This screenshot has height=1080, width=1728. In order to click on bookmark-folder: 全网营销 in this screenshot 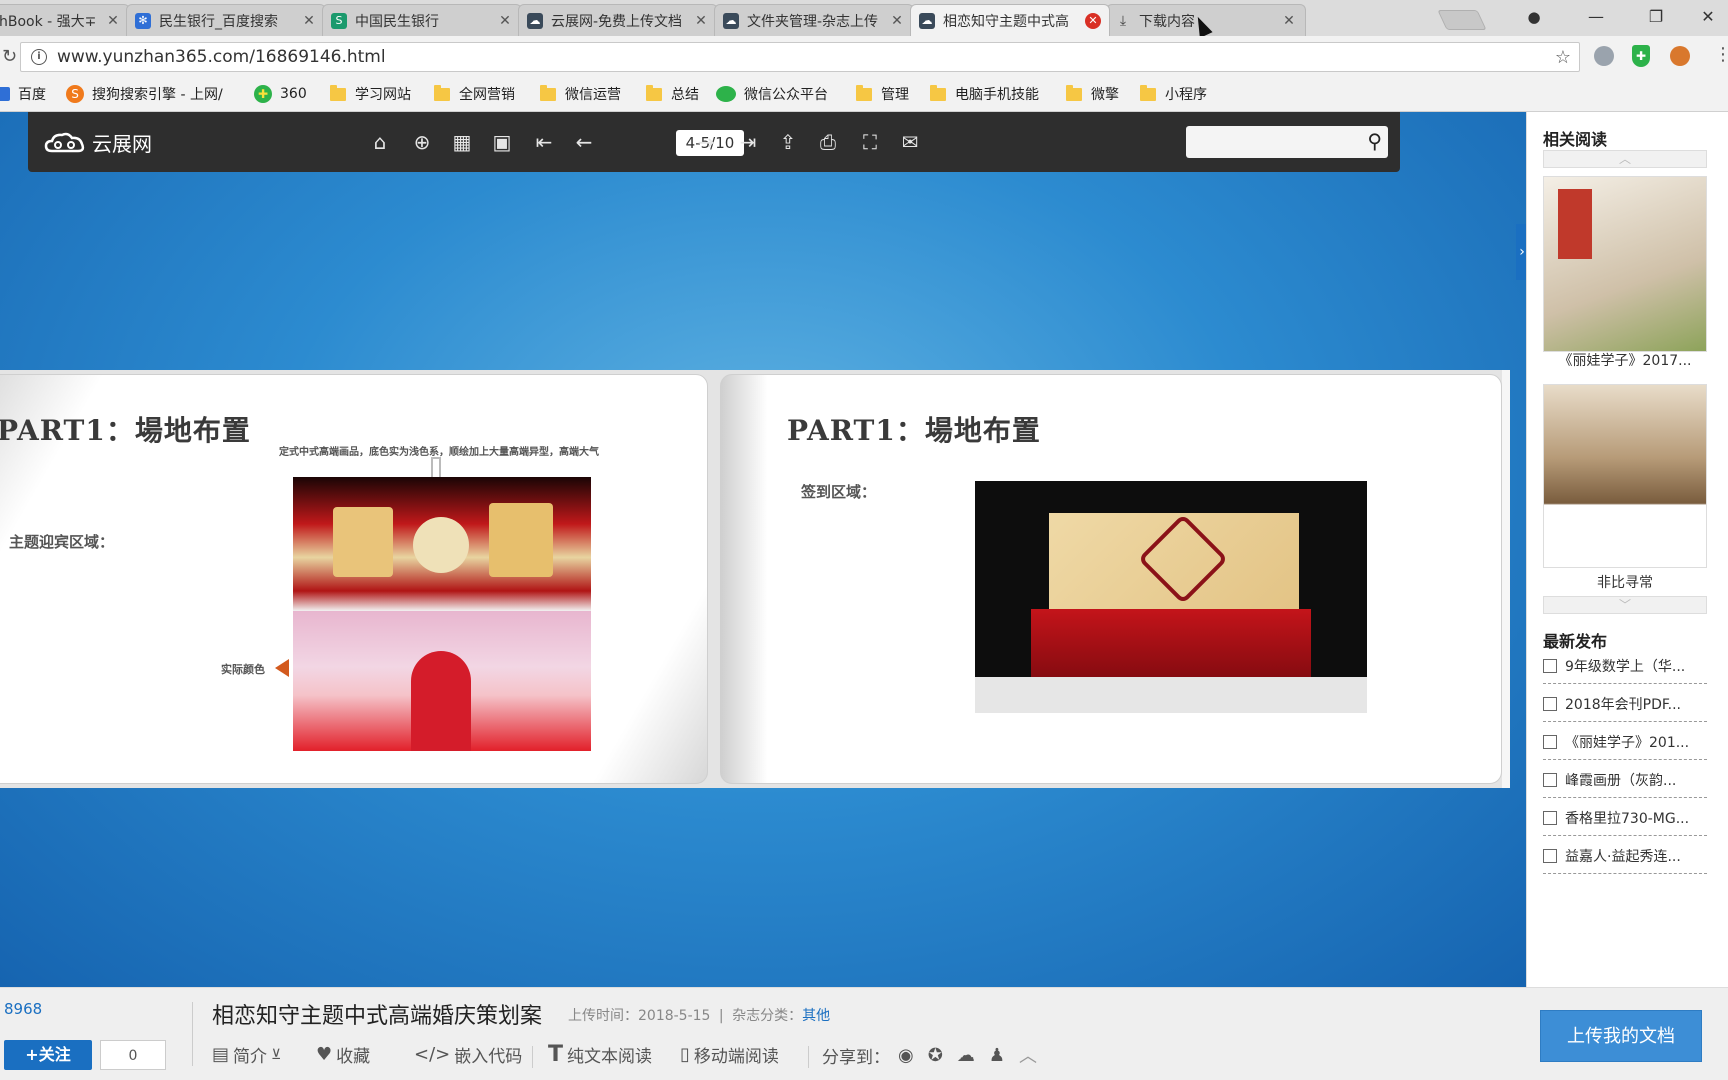, I will do `click(474, 94)`.